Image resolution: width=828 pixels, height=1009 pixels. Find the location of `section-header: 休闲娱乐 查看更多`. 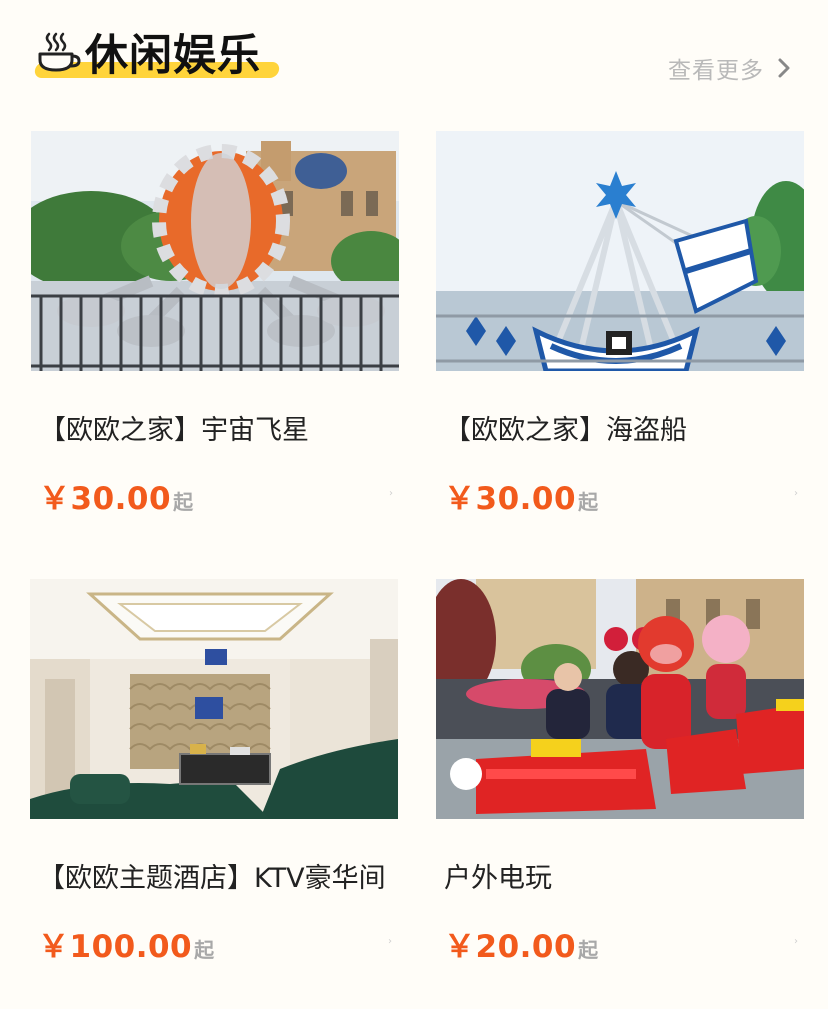

section-header: 休闲娱乐 查看更多 is located at coordinates (414, 55).